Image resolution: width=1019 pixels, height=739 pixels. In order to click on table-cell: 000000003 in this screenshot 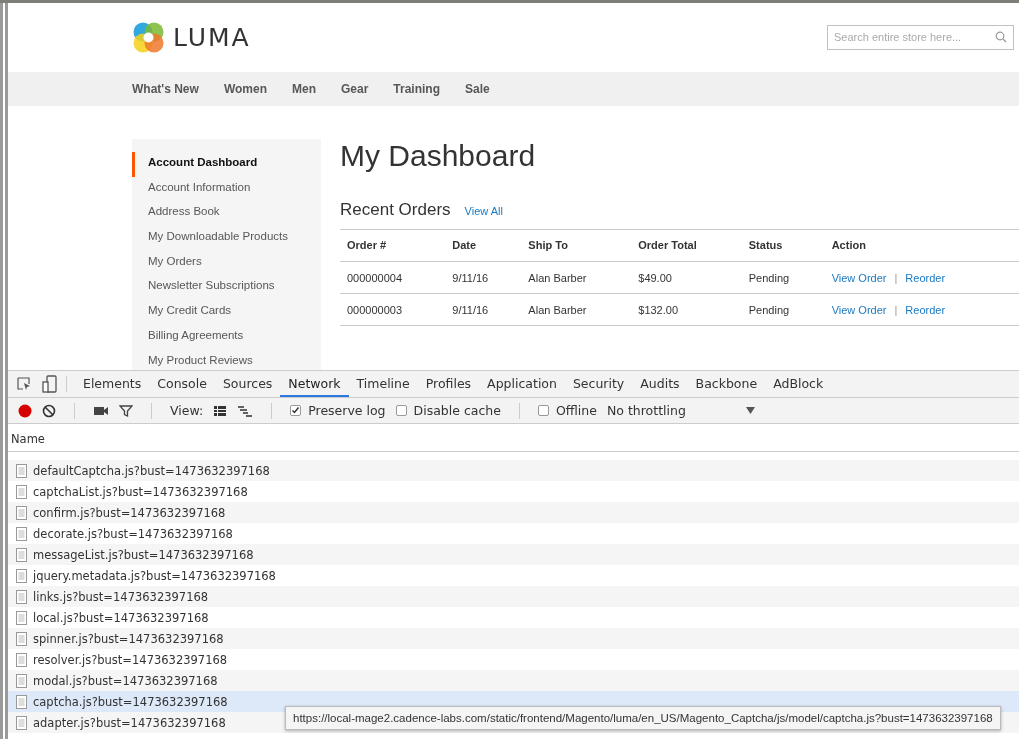, I will do `click(393, 309)`.